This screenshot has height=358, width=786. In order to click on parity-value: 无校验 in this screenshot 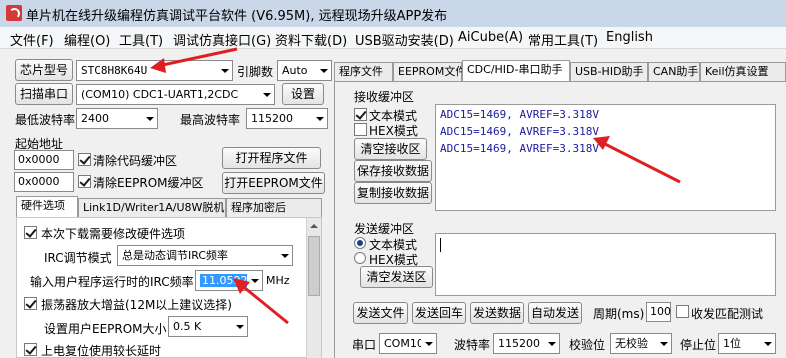, I will do `click(631, 343)`.